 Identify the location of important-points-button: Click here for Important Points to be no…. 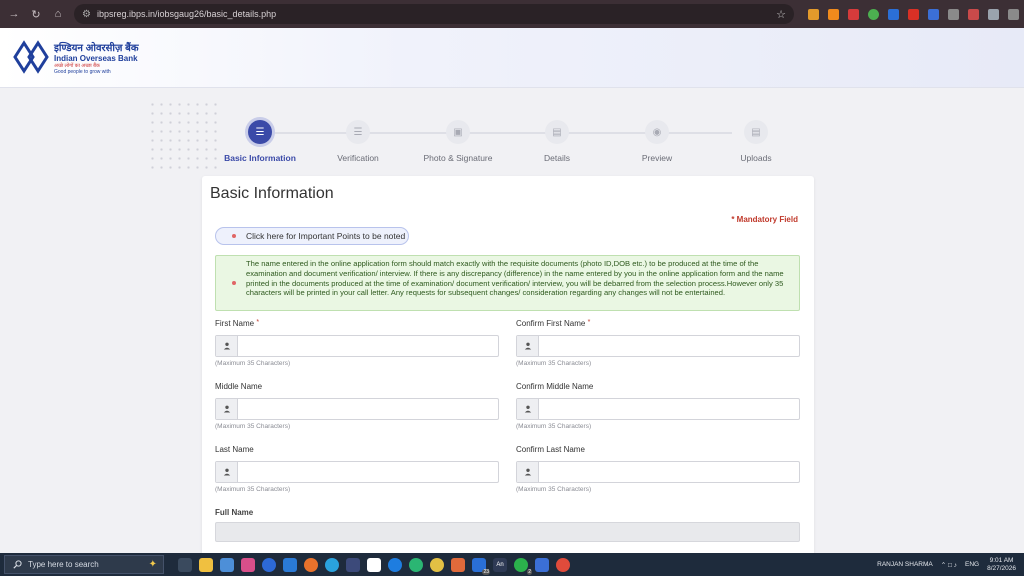
(312, 236).